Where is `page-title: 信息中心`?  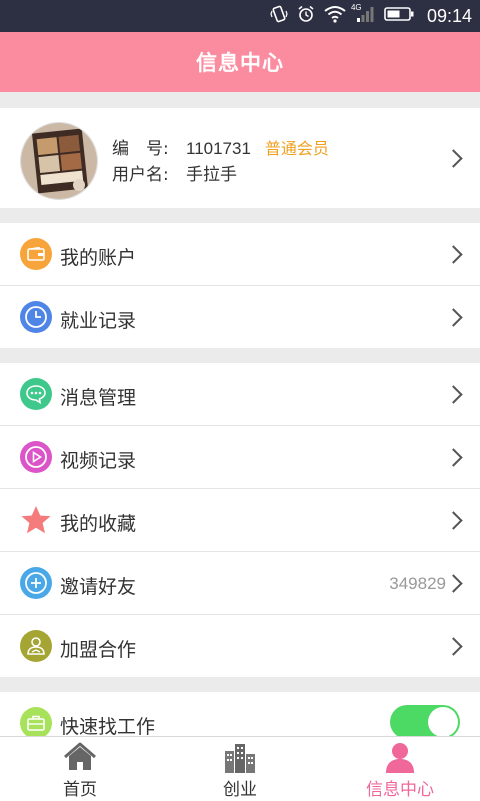 page-title: 信息中心 is located at coordinates (240, 63).